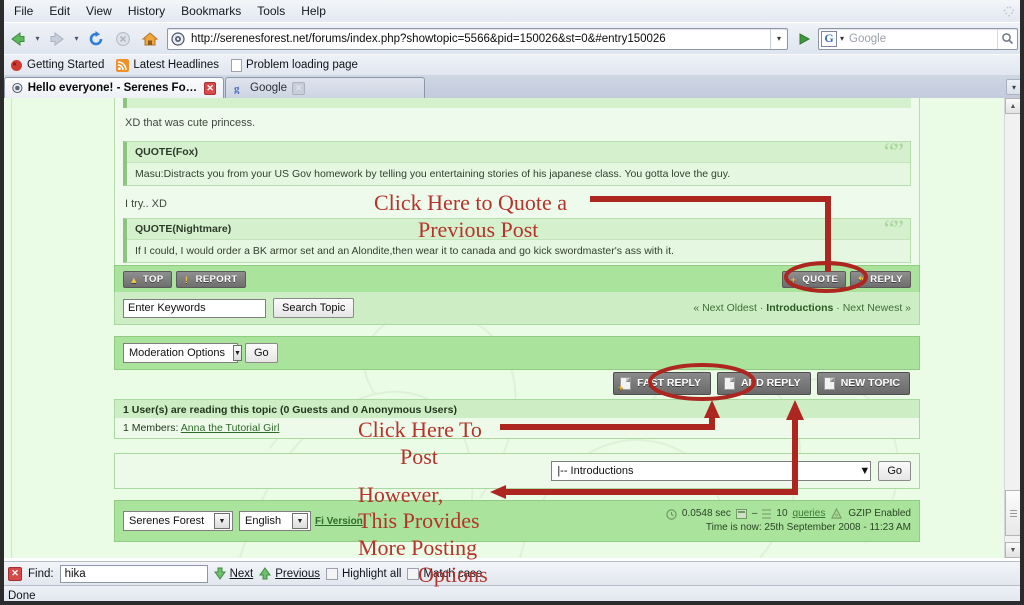  Describe the element at coordinates (880, 279) in the screenshot. I see `reply-button: ↰ REPLY` at that location.